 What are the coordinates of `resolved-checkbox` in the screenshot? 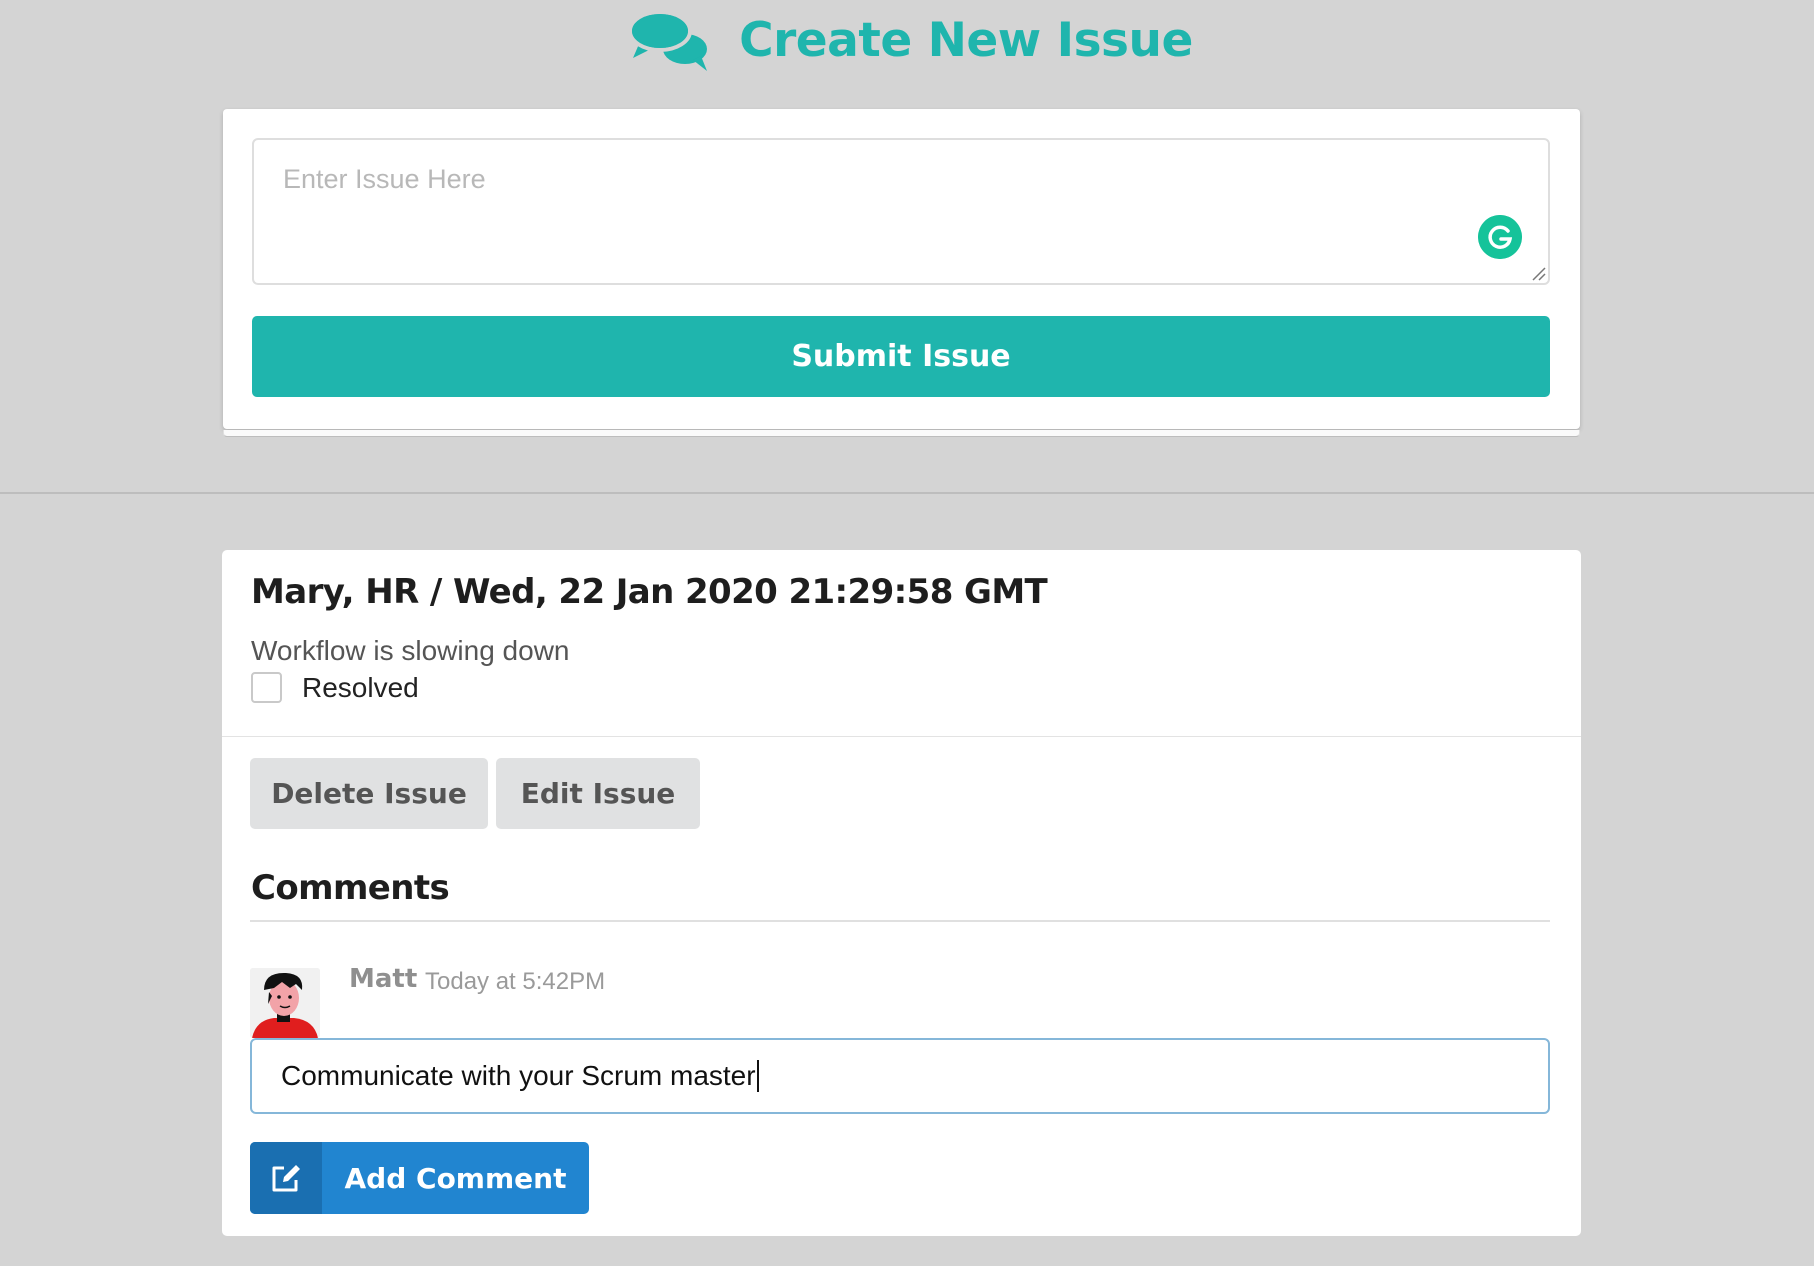 It's located at (266, 687).